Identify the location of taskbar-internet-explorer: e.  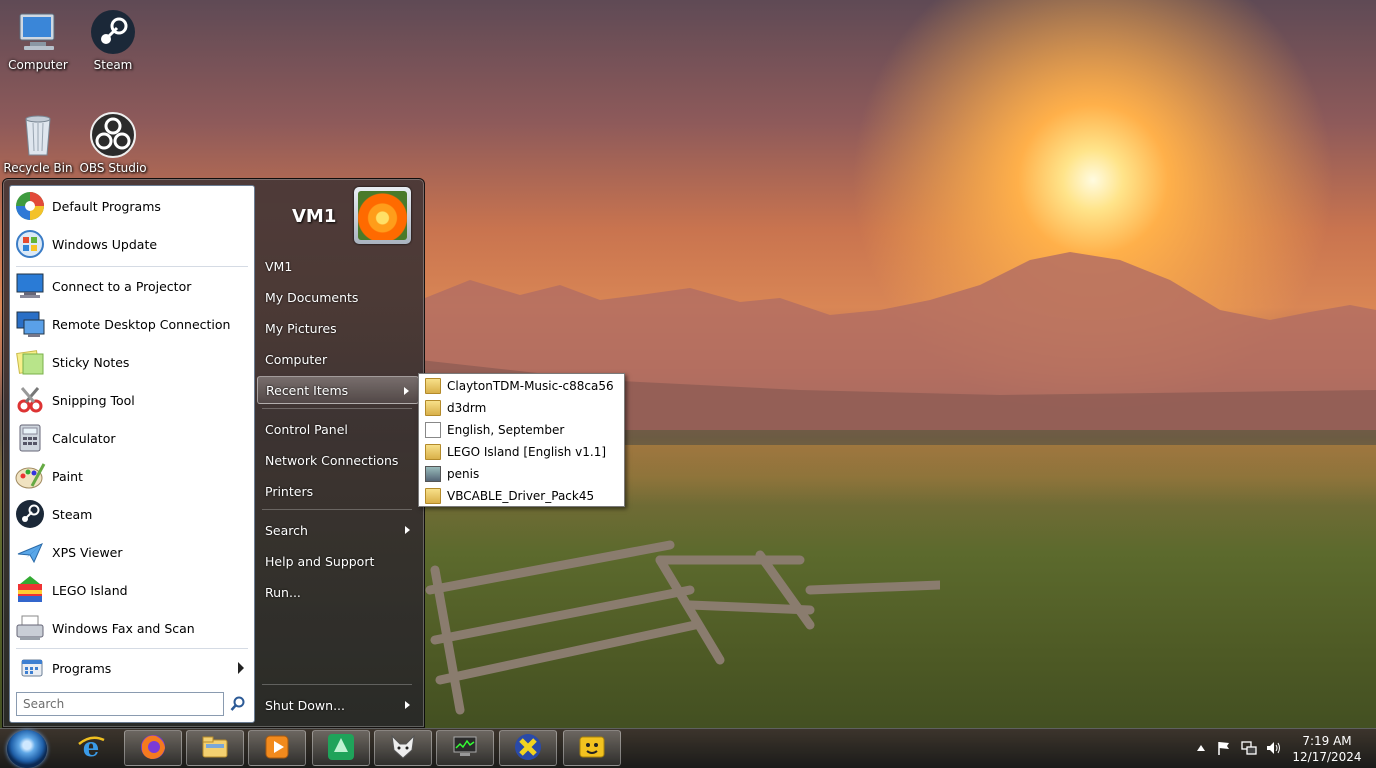
(91, 748).